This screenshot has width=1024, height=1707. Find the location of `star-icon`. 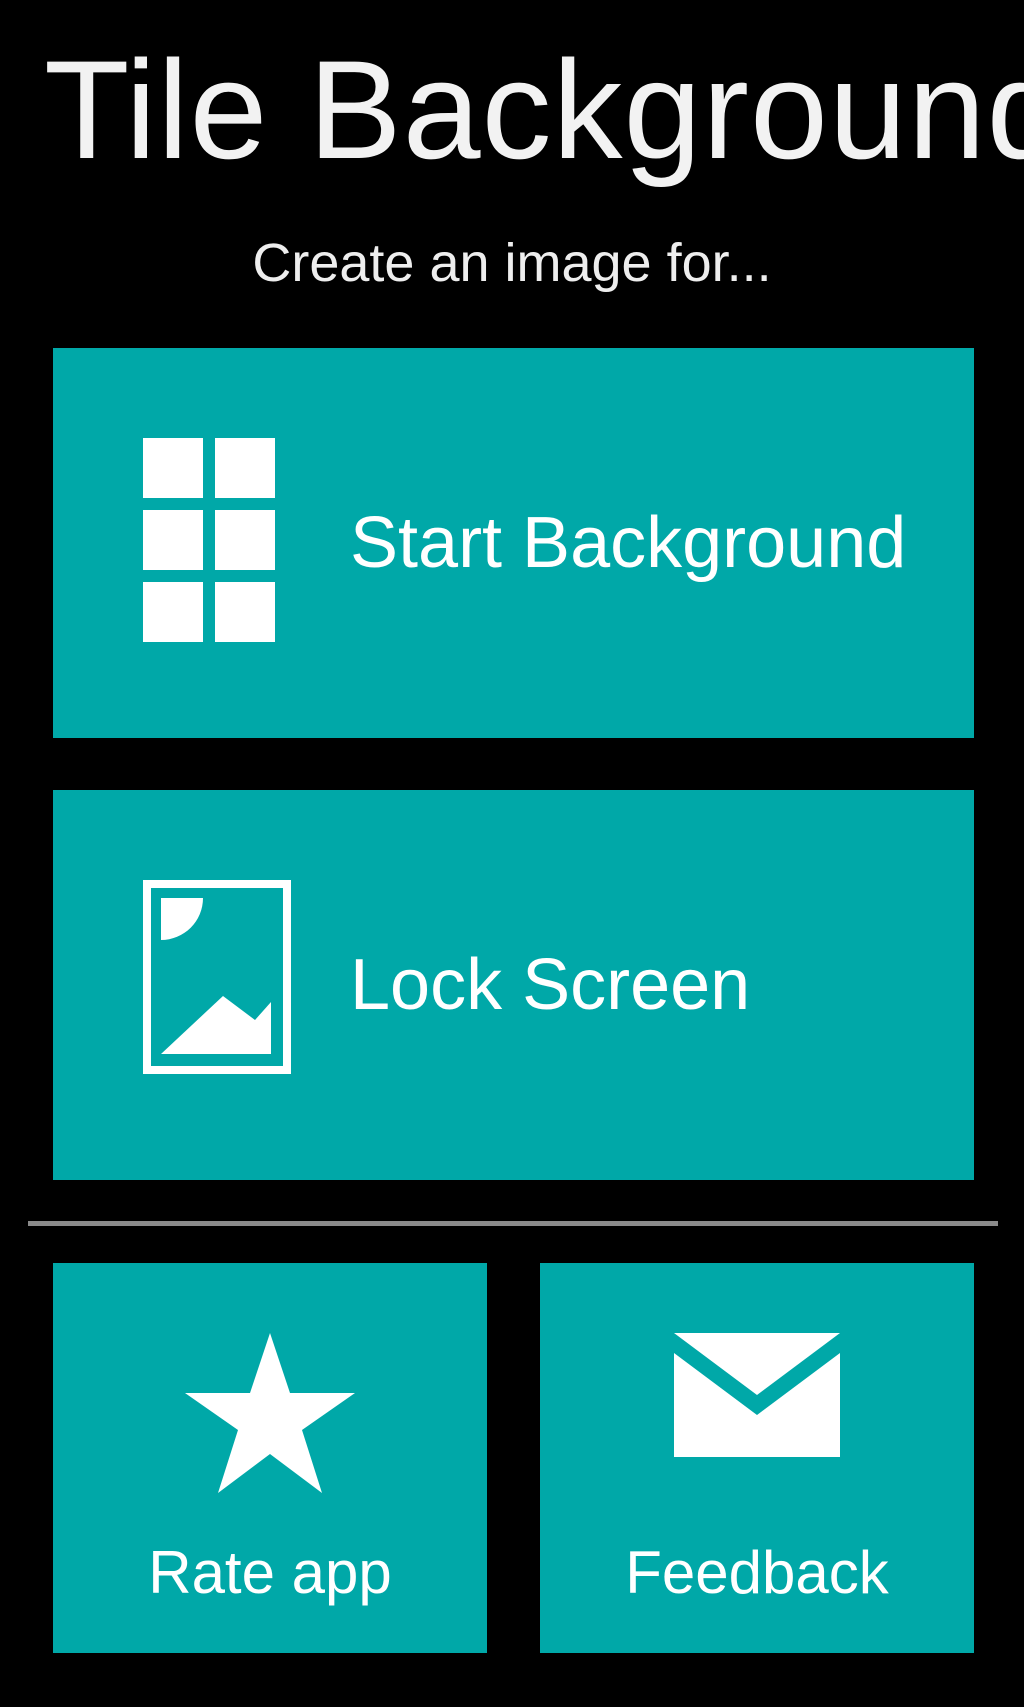

star-icon is located at coordinates (270, 1415).